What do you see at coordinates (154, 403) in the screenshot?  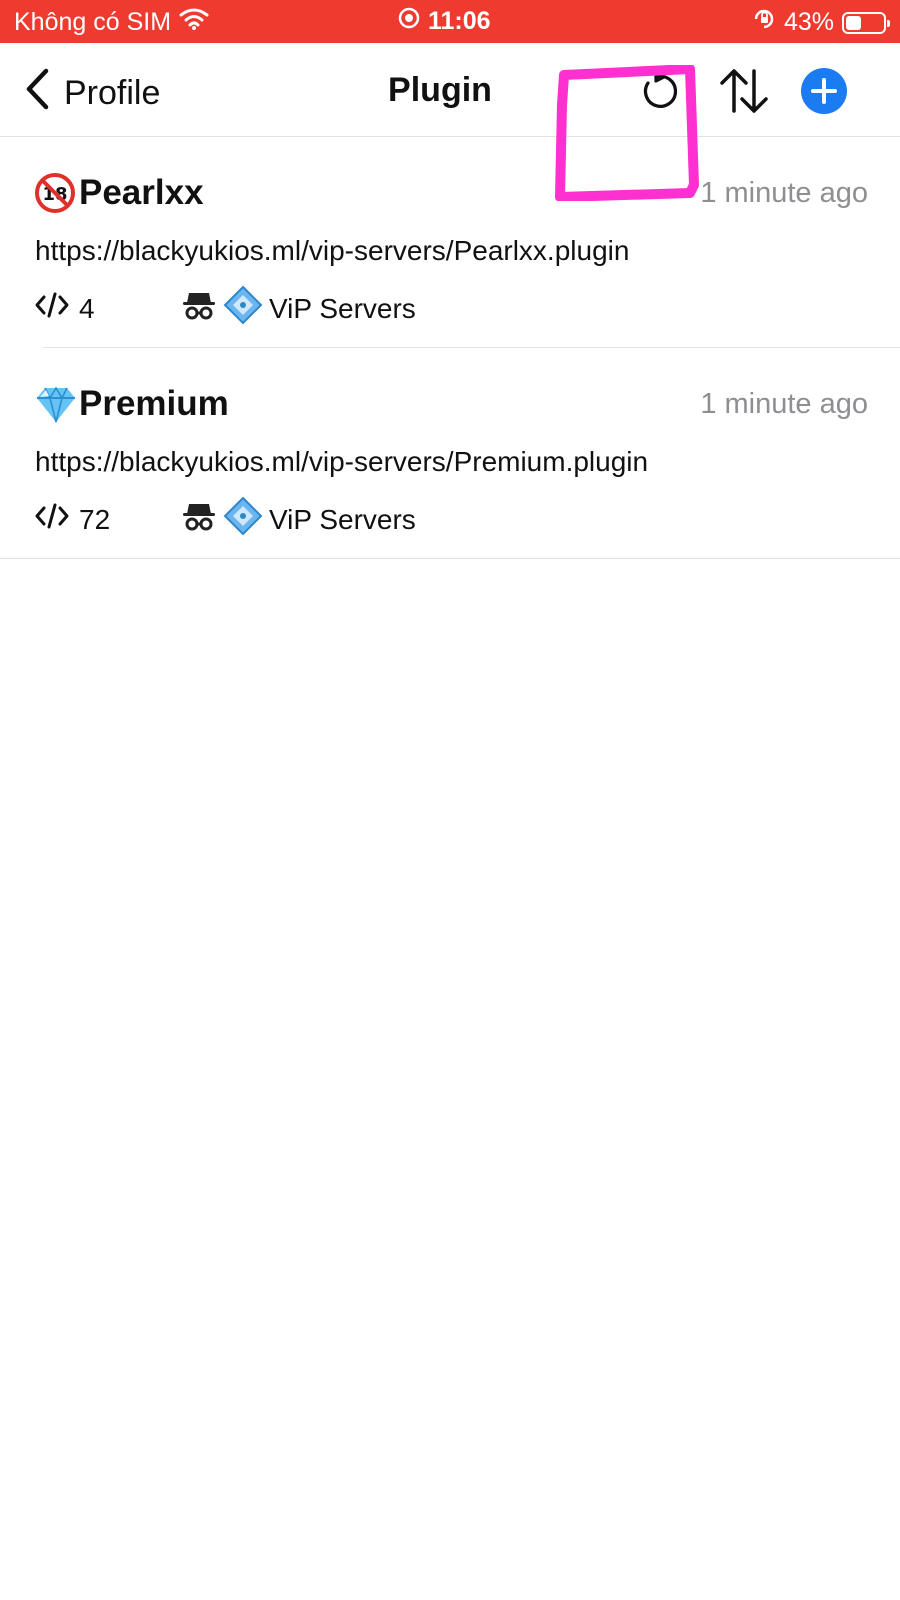 I see `plugin-name: Premium` at bounding box center [154, 403].